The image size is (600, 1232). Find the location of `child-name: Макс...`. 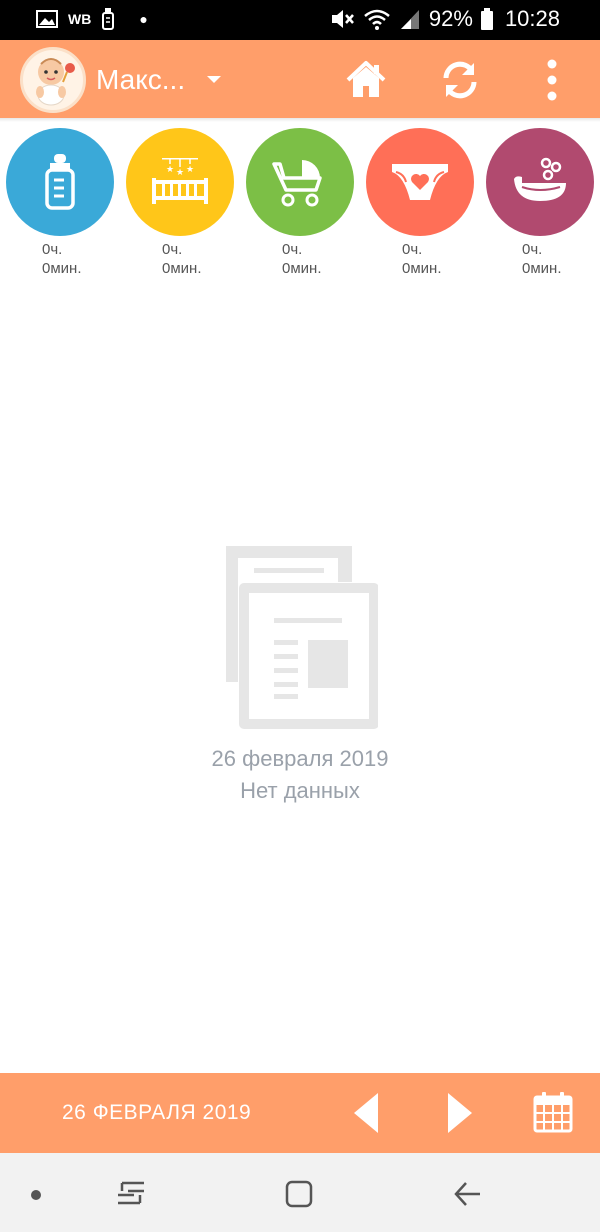

child-name: Макс... is located at coordinates (140, 80).